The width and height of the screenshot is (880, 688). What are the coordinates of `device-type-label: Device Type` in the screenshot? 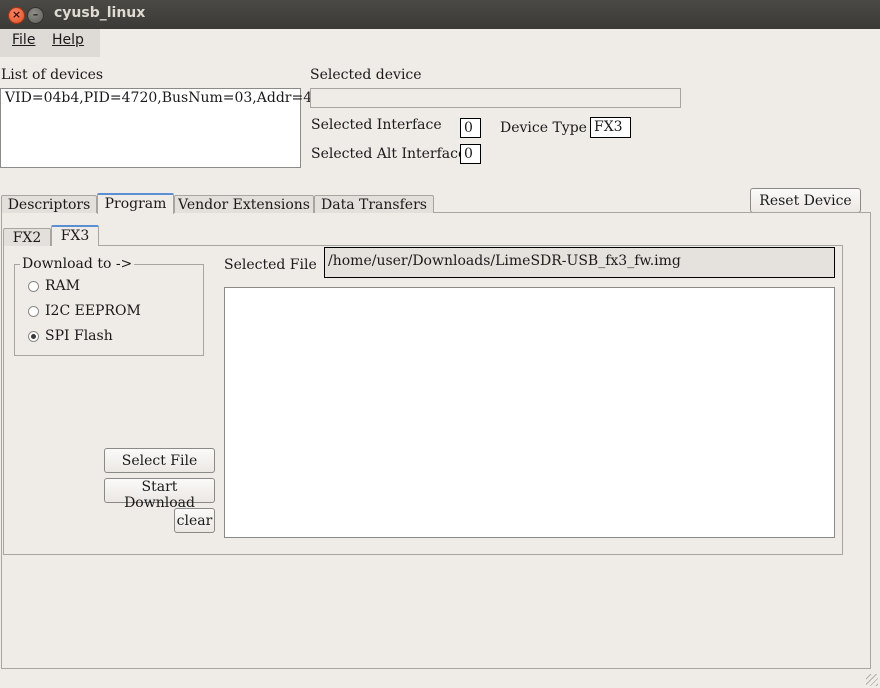 It's located at (543, 128).